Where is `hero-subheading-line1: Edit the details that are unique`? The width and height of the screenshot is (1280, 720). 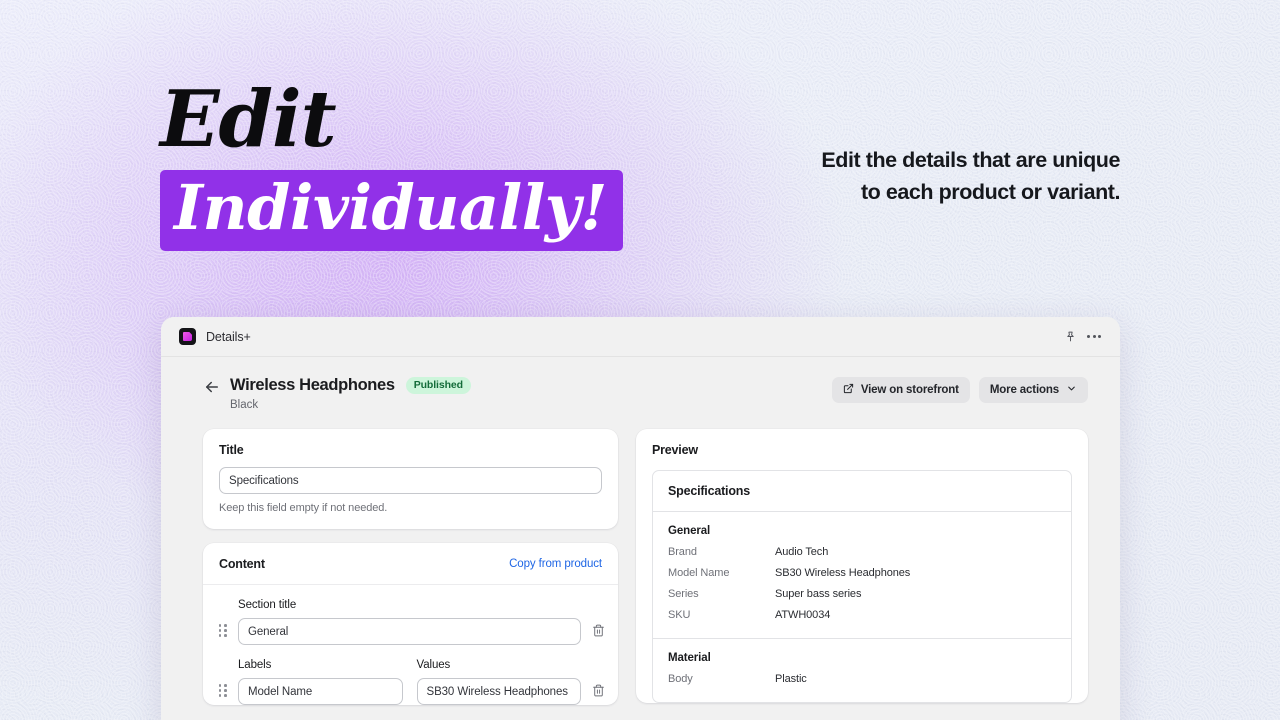
hero-subheading-line1: Edit the details that are unique is located at coordinates (970, 160).